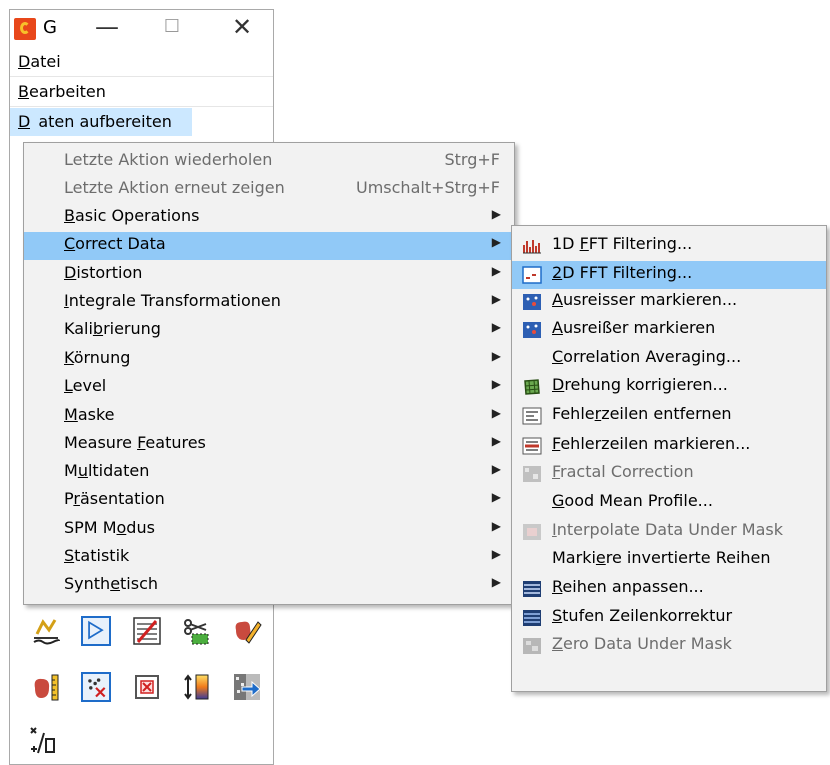 The height and width of the screenshot is (765, 830). What do you see at coordinates (642, 643) in the screenshot?
I see `submenu-item-label: Zero Data Under Mask` at bounding box center [642, 643].